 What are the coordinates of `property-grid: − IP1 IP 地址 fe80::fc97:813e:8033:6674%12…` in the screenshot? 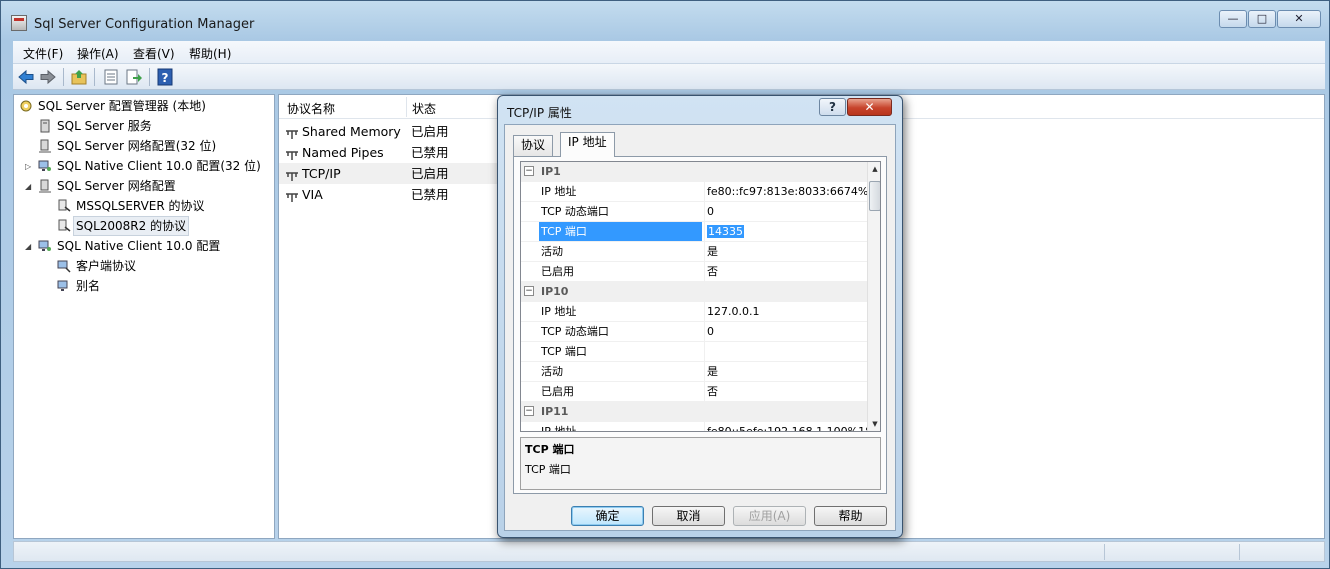 It's located at (700, 296).